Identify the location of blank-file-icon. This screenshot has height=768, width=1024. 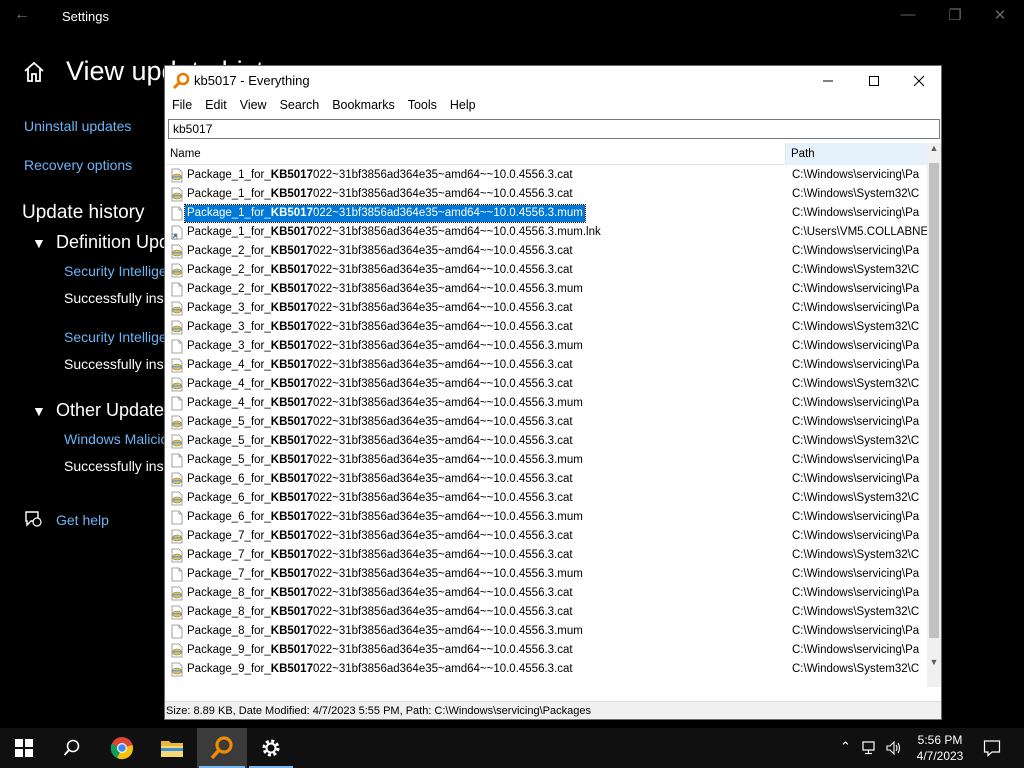
(177, 574).